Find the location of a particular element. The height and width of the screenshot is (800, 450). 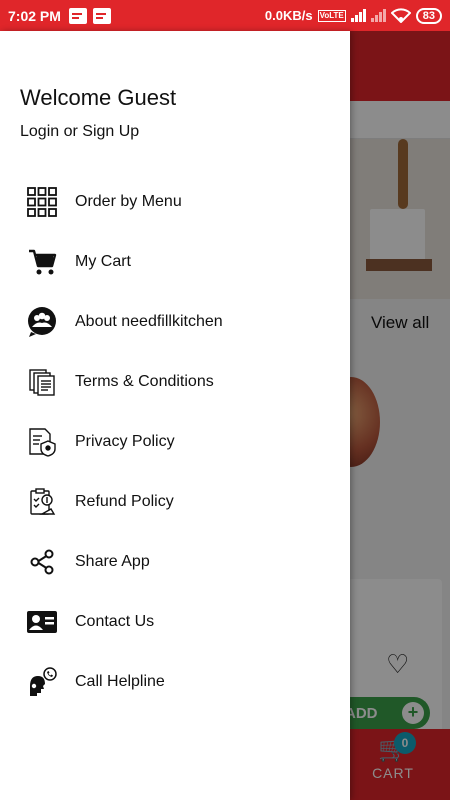

login-signup-link: Login or Sign Up is located at coordinates (79, 132).